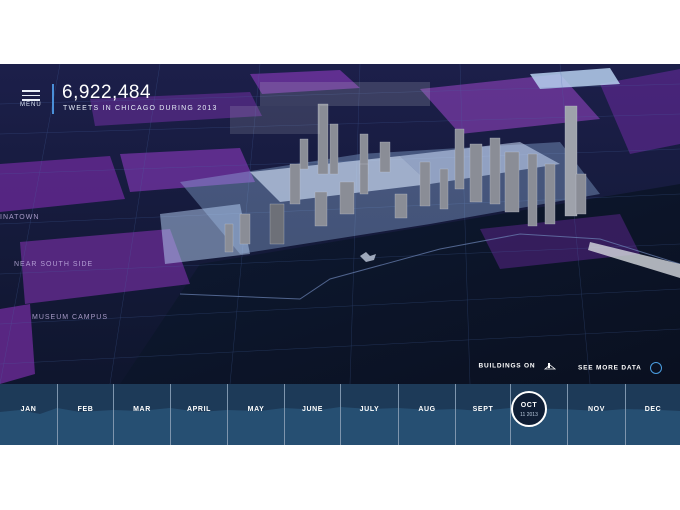 This screenshot has width=680, height=510. I want to click on see-more-data-button: SEE MORE DATA, so click(620, 368).